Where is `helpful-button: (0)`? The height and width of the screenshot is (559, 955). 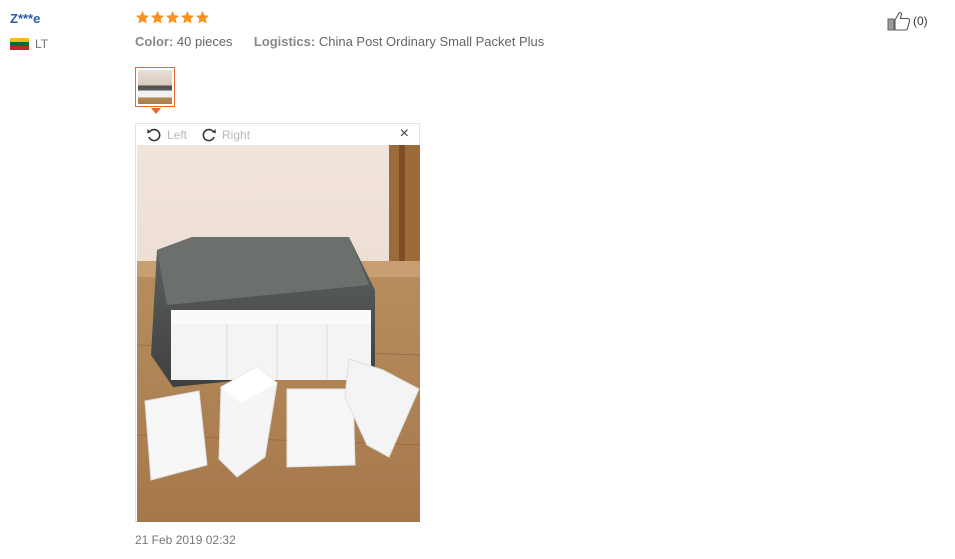
helpful-button: (0) is located at coordinates (907, 21).